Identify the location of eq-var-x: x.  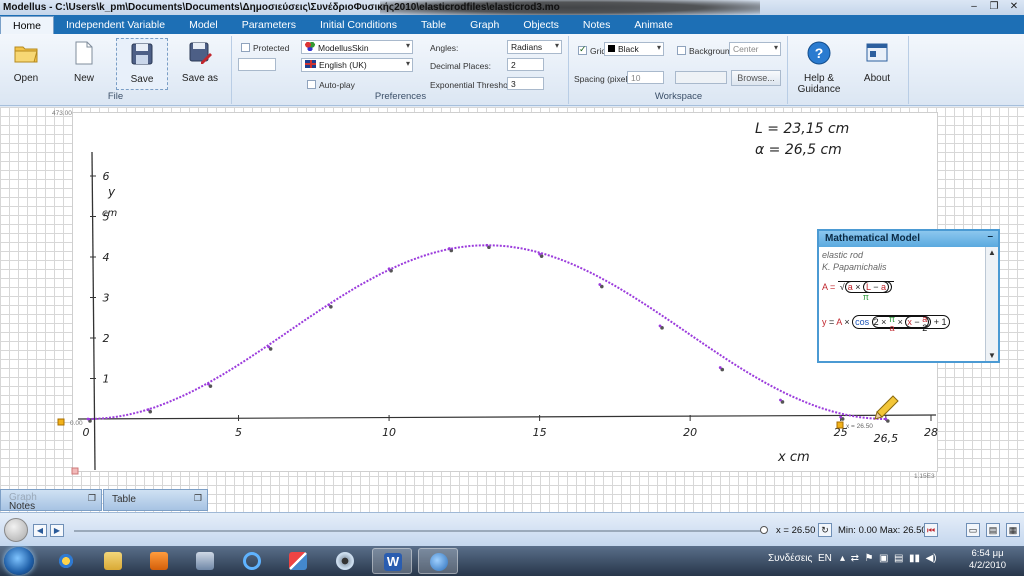
(909, 322).